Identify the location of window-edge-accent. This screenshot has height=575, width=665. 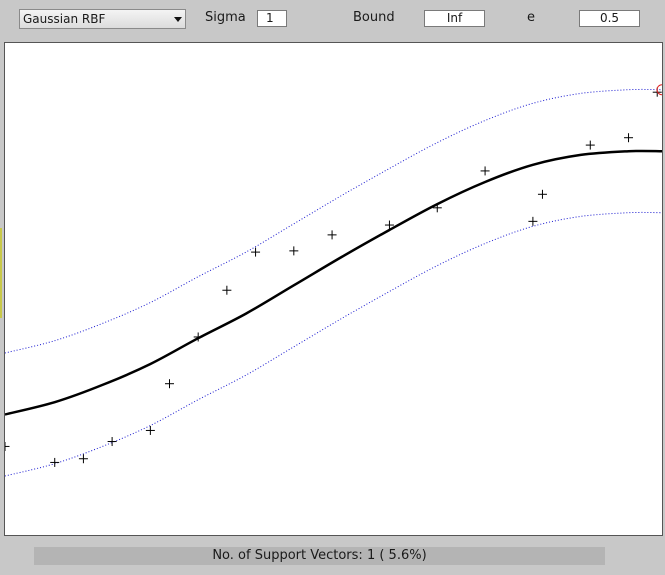
(1, 273).